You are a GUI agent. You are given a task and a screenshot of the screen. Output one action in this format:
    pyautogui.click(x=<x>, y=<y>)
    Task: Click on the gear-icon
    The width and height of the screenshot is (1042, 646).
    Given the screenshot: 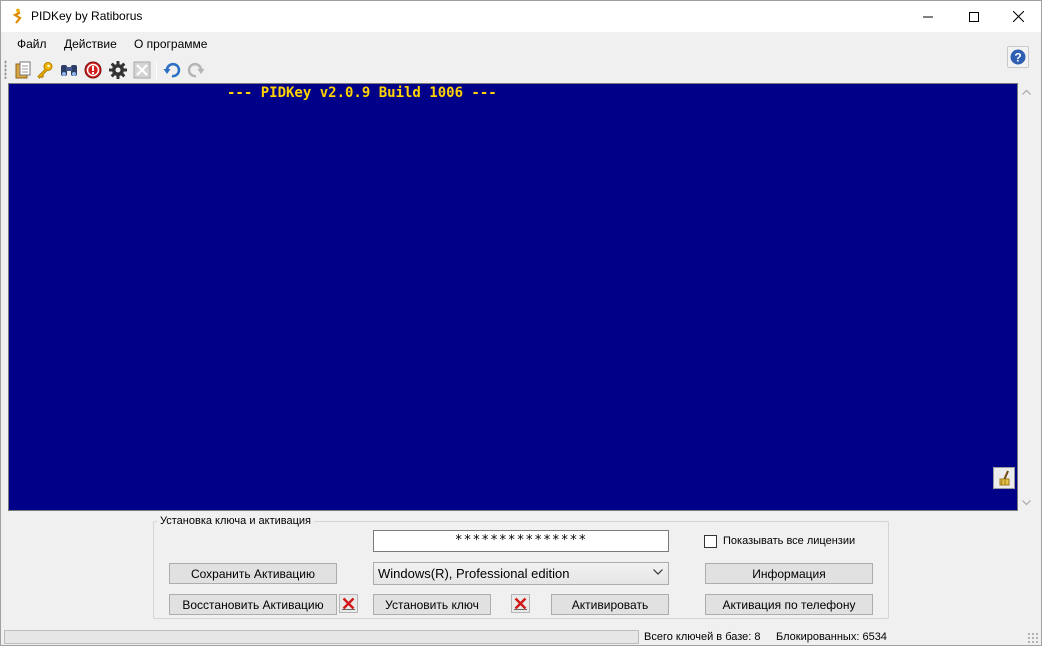 What is the action you would take?
    pyautogui.click(x=118, y=70)
    